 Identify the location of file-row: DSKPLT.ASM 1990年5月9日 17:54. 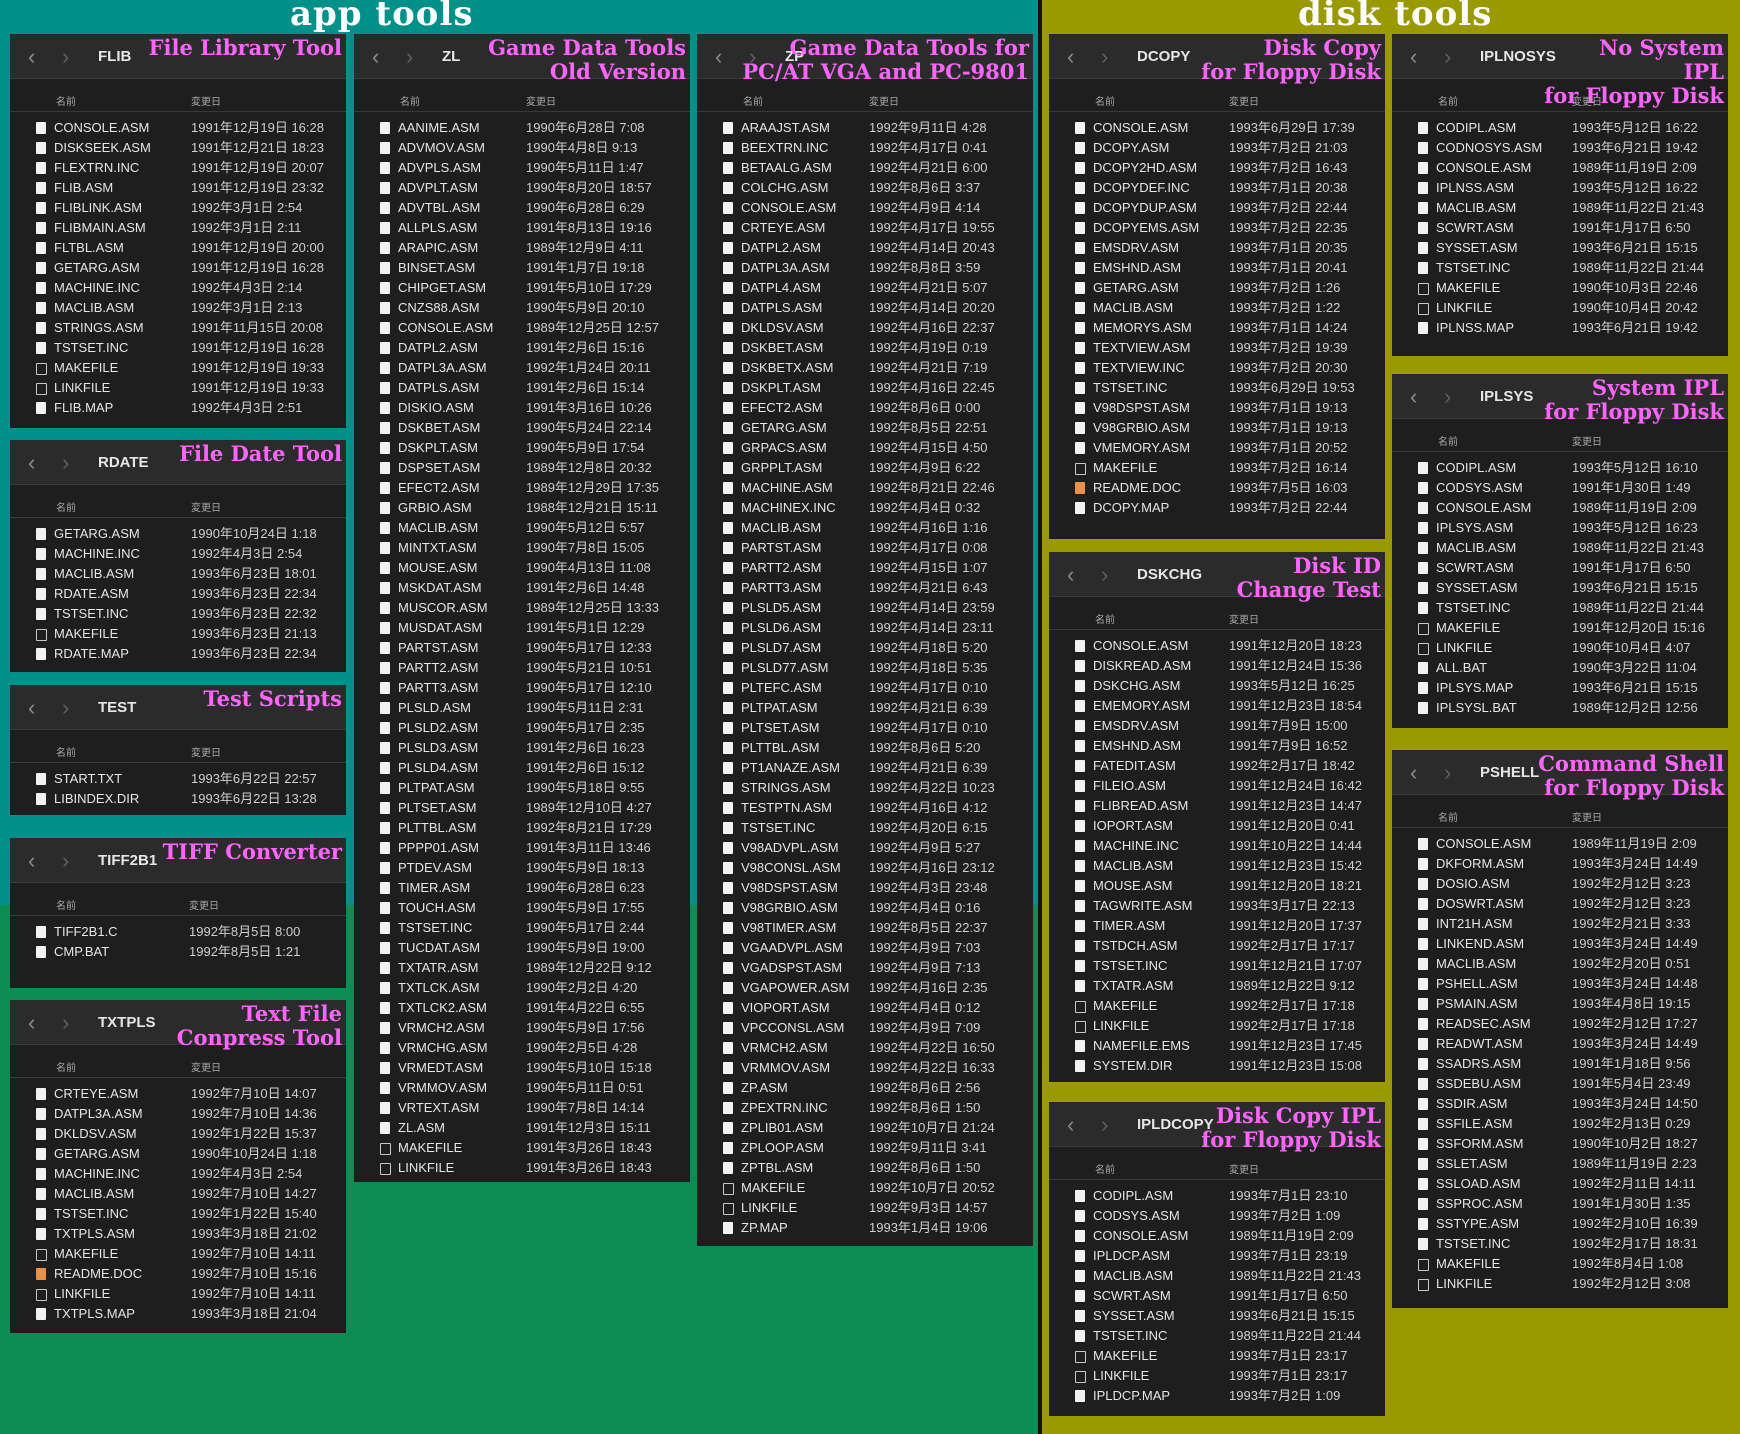
(522, 448).